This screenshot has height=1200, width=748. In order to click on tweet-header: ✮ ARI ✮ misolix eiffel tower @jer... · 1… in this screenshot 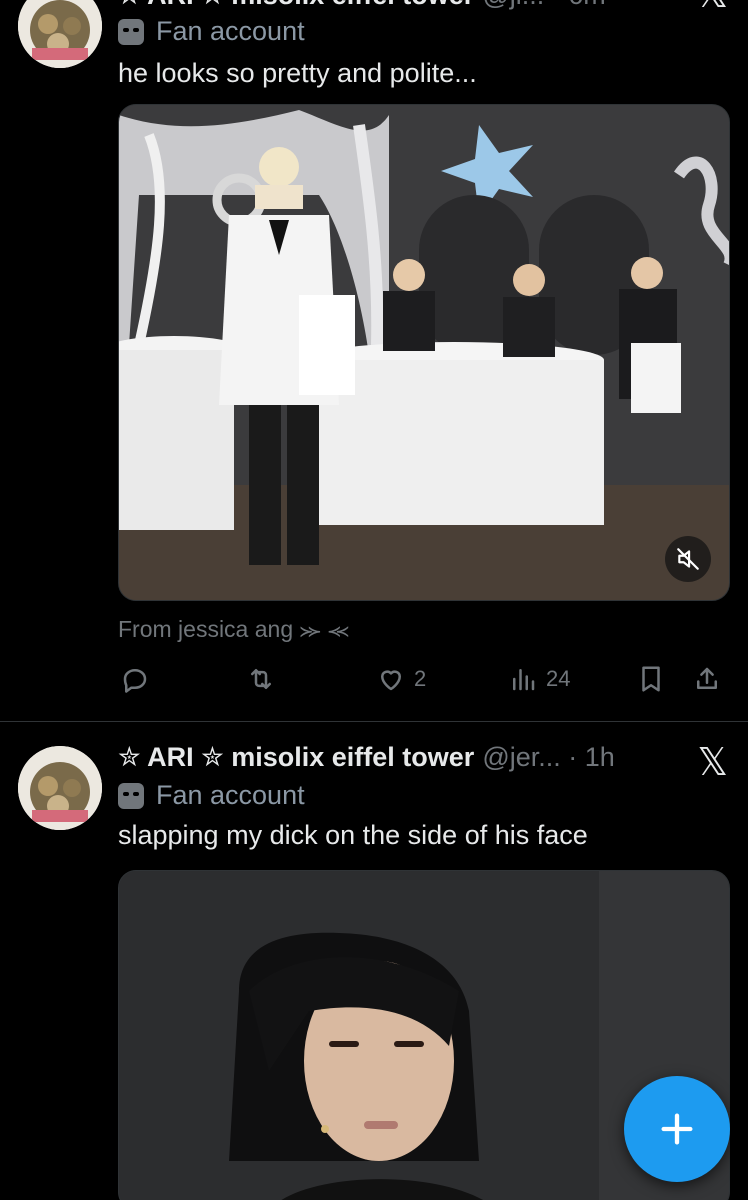, I will do `click(423, 757)`.